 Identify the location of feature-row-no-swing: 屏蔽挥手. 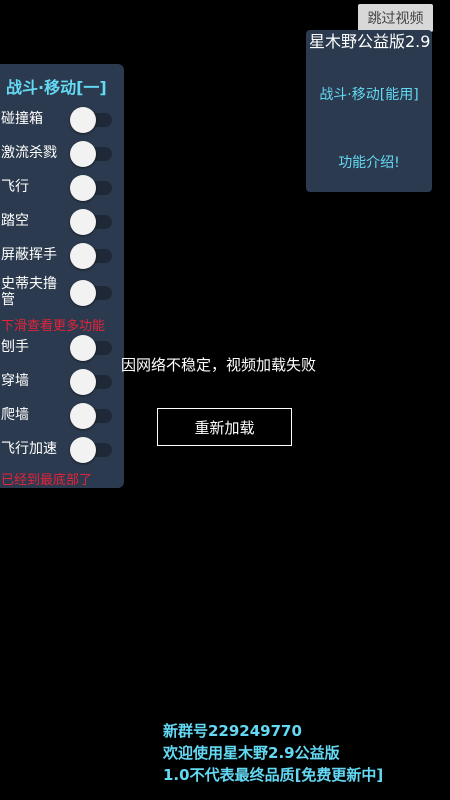
(62, 255).